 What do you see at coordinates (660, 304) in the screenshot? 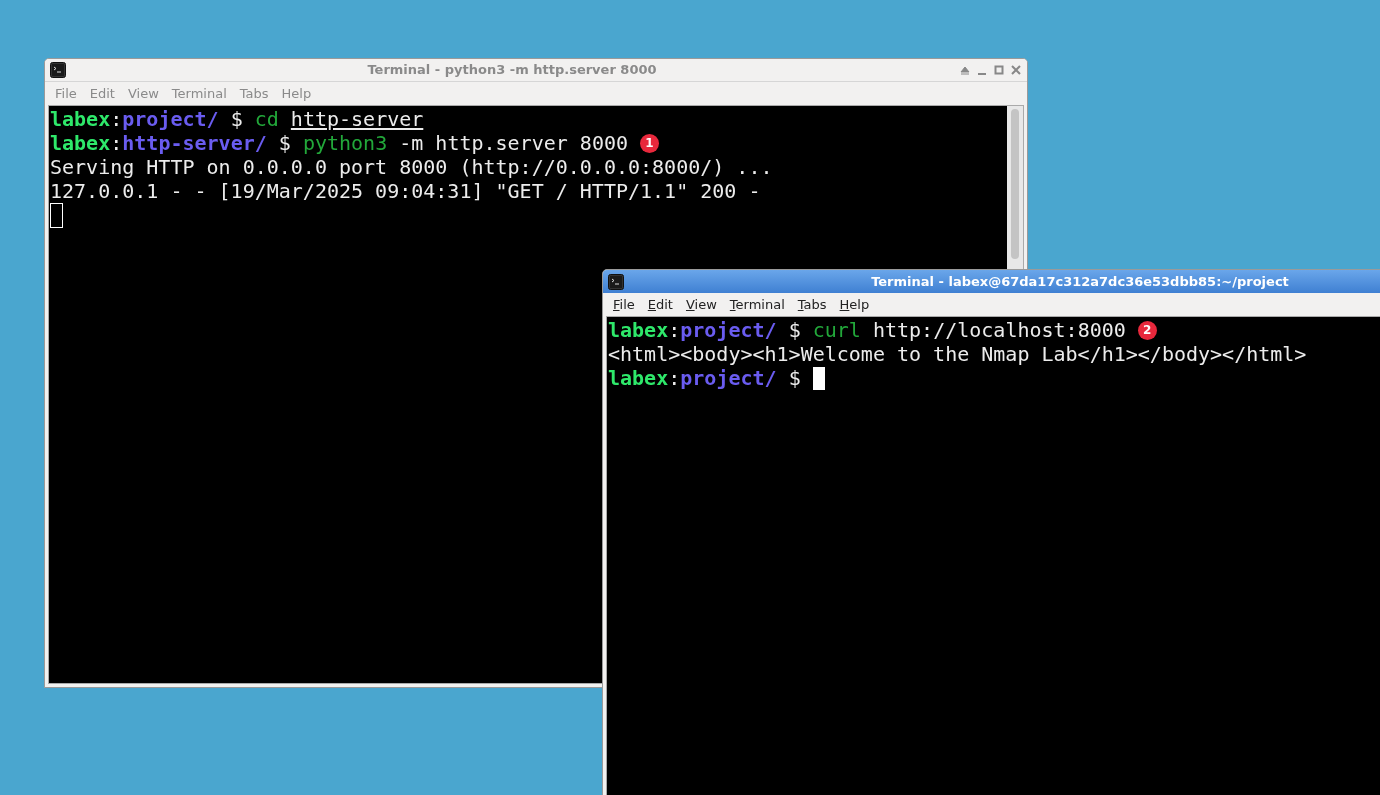
I see `menu-item: Edit` at bounding box center [660, 304].